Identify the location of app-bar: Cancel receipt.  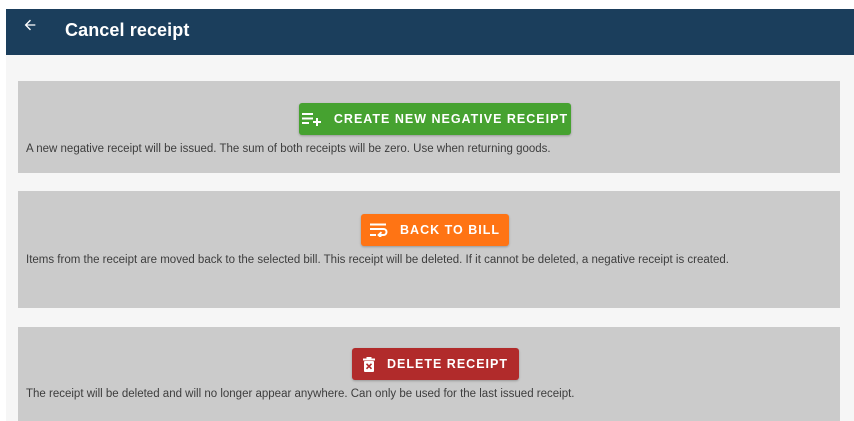
(430, 32).